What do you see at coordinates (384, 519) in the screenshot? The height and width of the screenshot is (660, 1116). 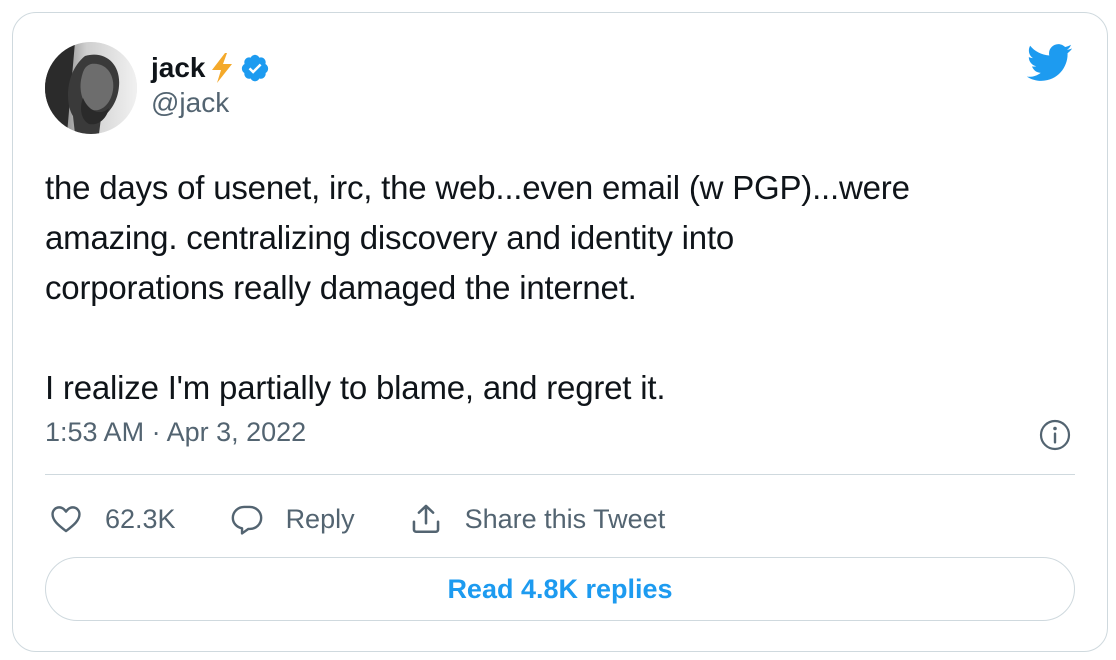 I see `action-bar: 62.3K Reply Share this Tweet` at bounding box center [384, 519].